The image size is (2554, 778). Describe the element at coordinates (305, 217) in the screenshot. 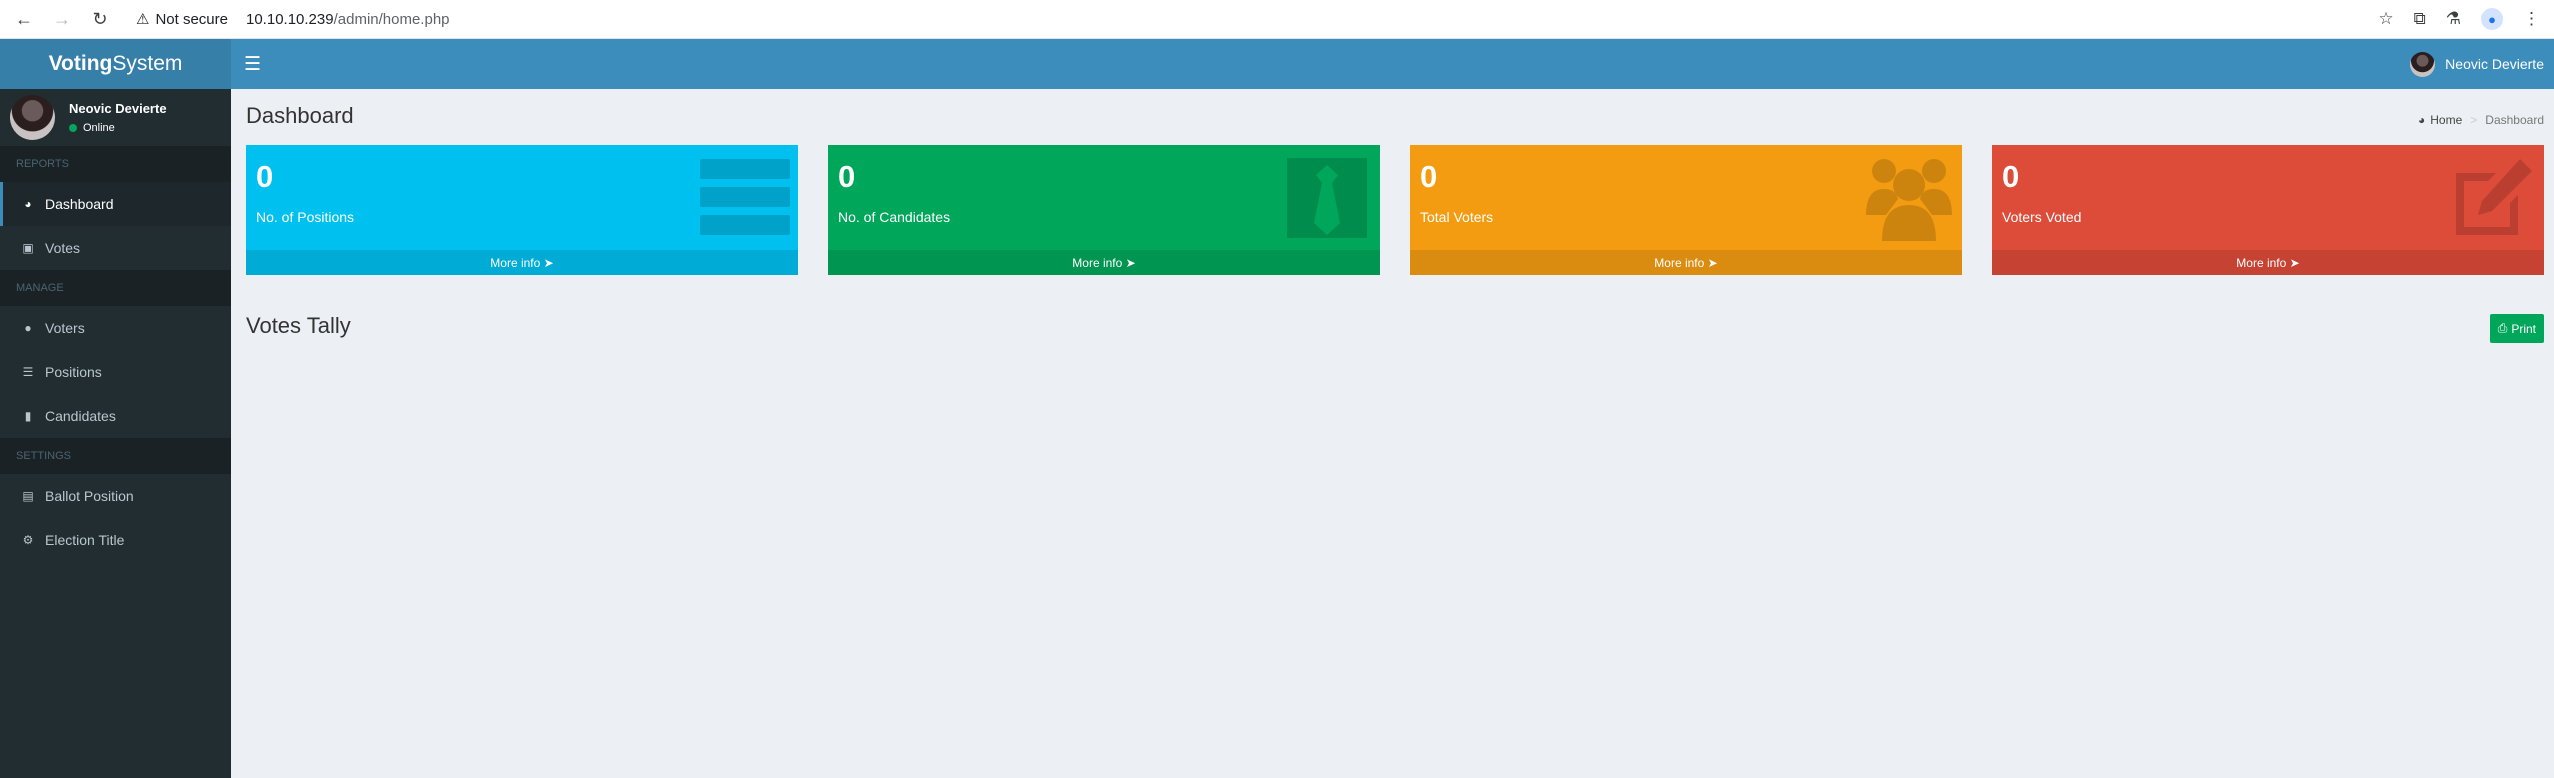

I see `stat-label: No. of Positions` at that location.